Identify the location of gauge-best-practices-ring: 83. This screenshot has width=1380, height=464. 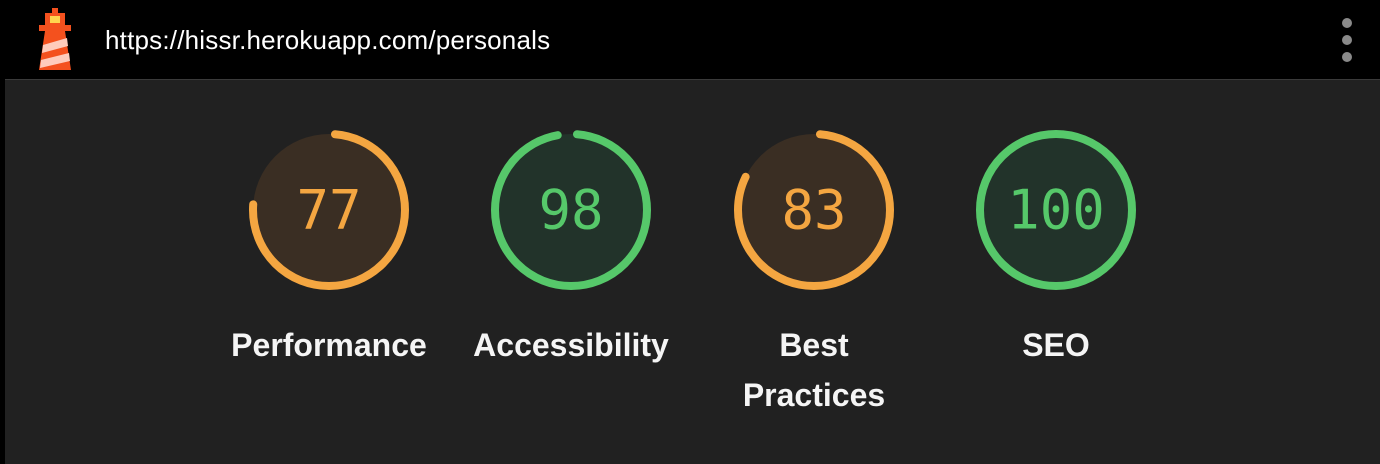
(814, 210).